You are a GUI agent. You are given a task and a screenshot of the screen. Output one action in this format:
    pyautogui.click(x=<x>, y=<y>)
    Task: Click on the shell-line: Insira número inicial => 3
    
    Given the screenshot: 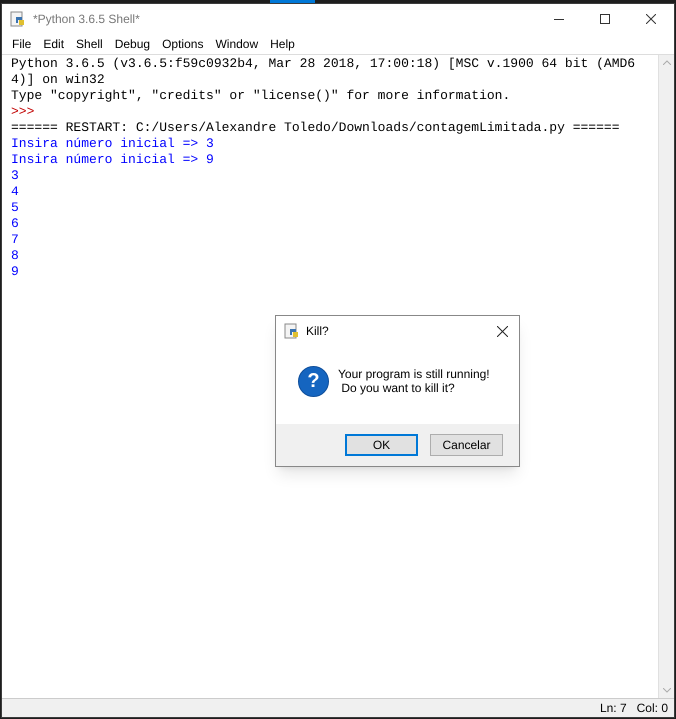 What is the action you would take?
    pyautogui.click(x=112, y=144)
    